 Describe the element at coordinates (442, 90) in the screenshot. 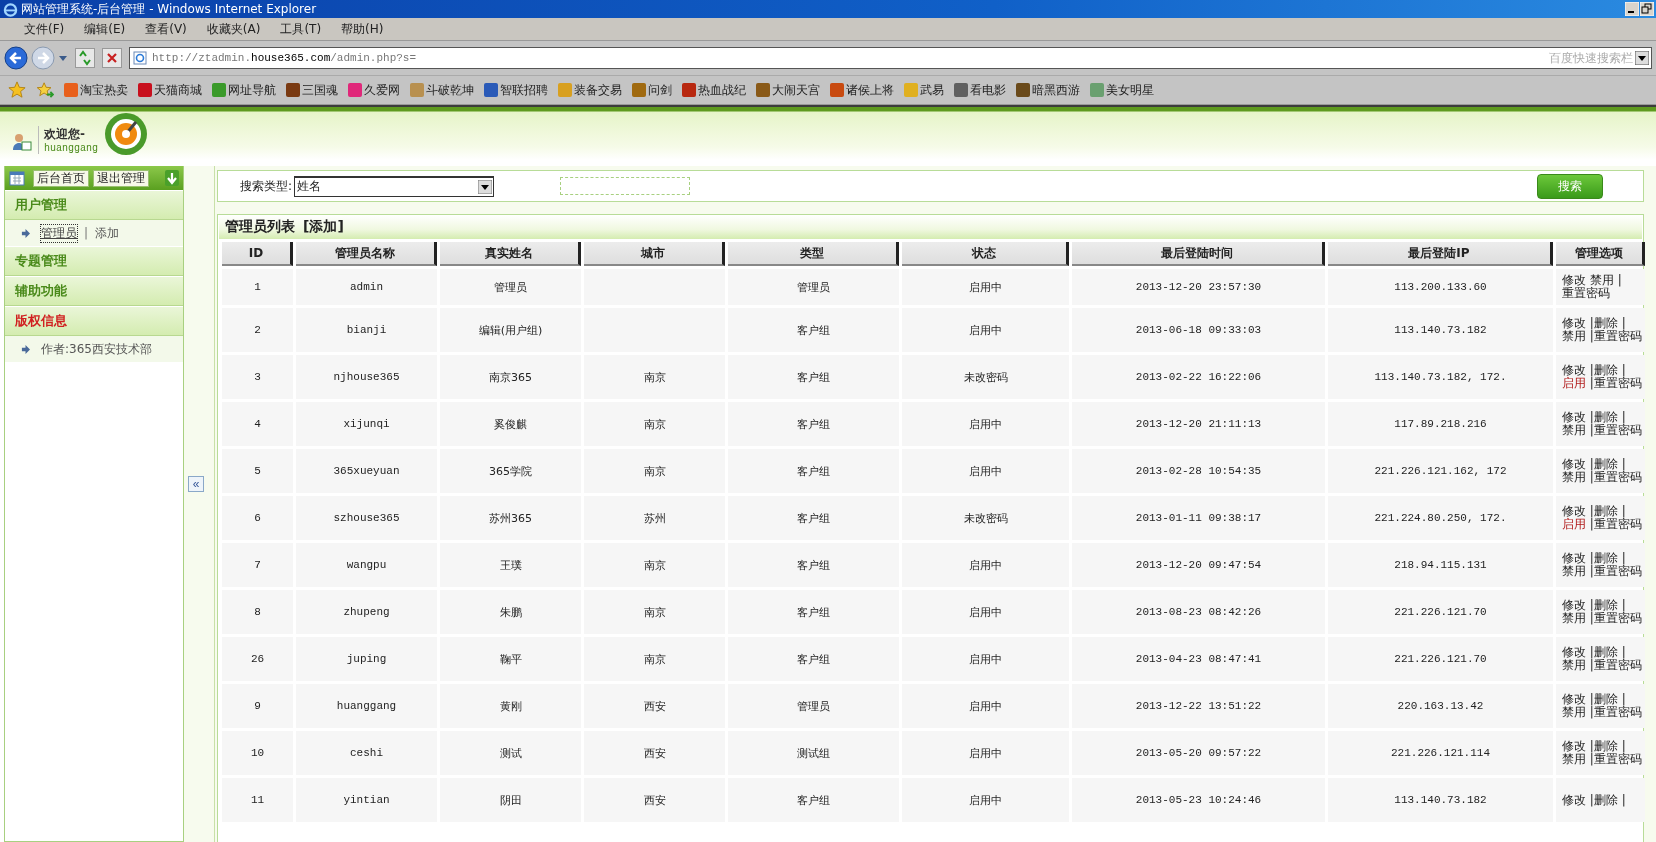

I see `favorite-link: 斗破乾坤` at that location.